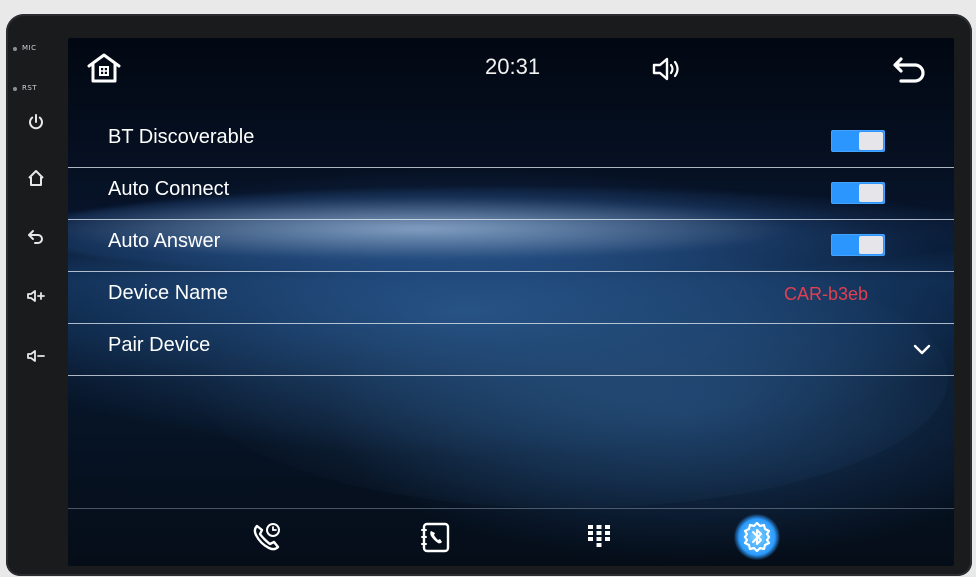 This screenshot has height=577, width=976. I want to click on setting-label: BT Discoverable, so click(181, 137).